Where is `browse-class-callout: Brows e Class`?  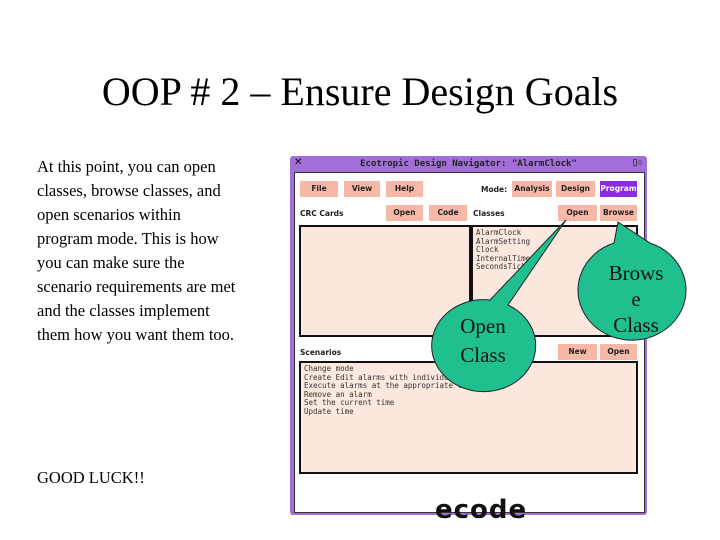 browse-class-callout: Brows e Class is located at coordinates (636, 299).